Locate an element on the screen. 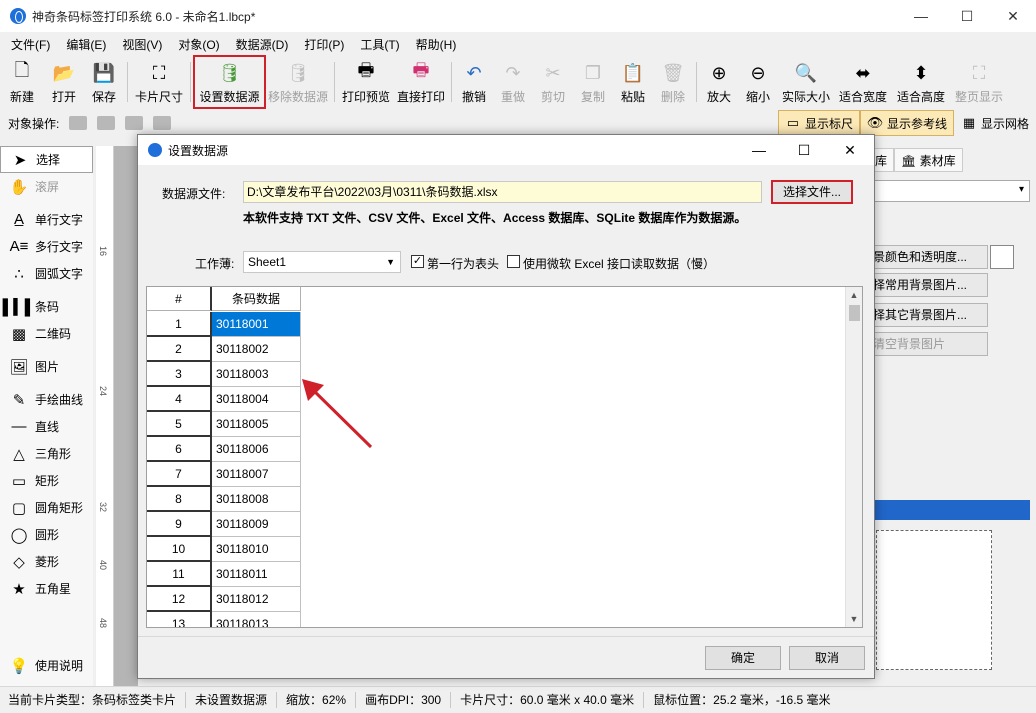  table-row: 8 30118008 is located at coordinates (224, 499).